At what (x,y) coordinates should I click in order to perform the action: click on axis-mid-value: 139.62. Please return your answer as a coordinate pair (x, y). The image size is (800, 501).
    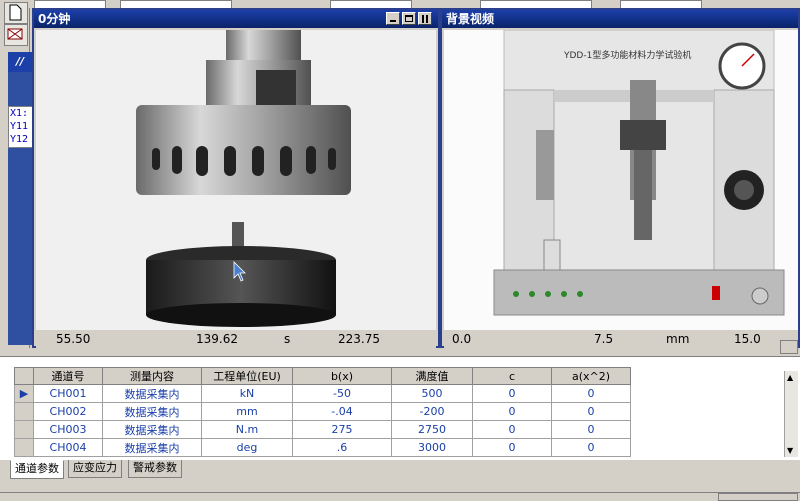
    Looking at the image, I should click on (217, 339).